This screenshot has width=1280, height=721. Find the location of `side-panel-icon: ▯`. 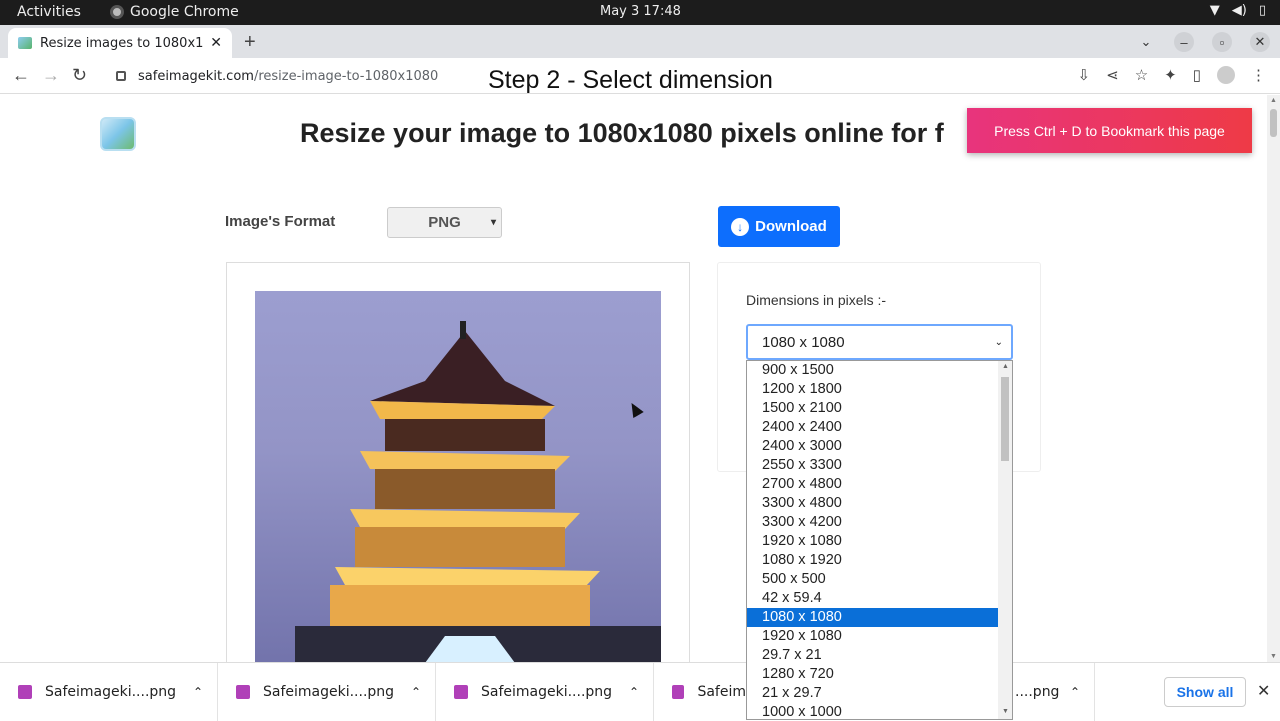

side-panel-icon: ▯ is located at coordinates (1197, 75).